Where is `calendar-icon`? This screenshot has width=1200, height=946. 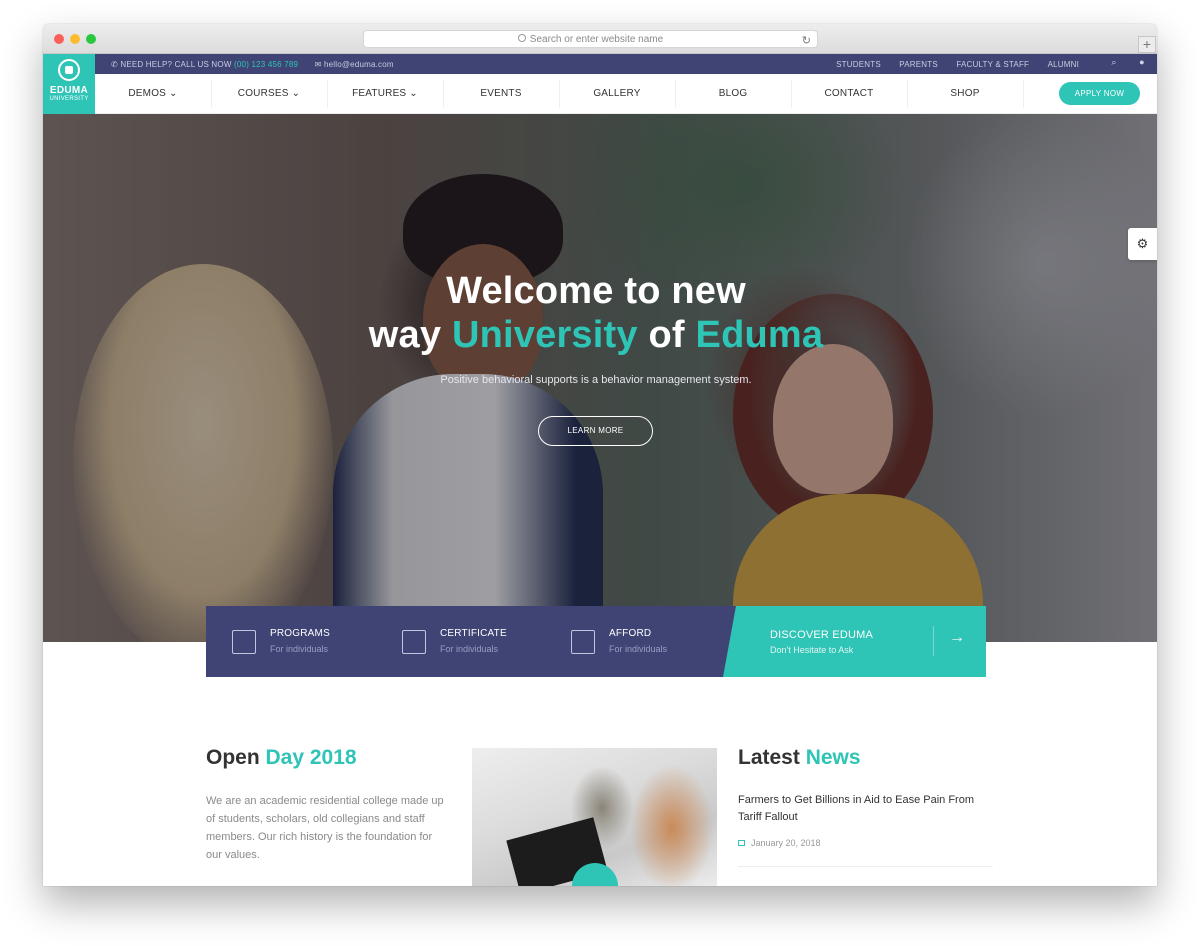
calendar-icon is located at coordinates (741, 843).